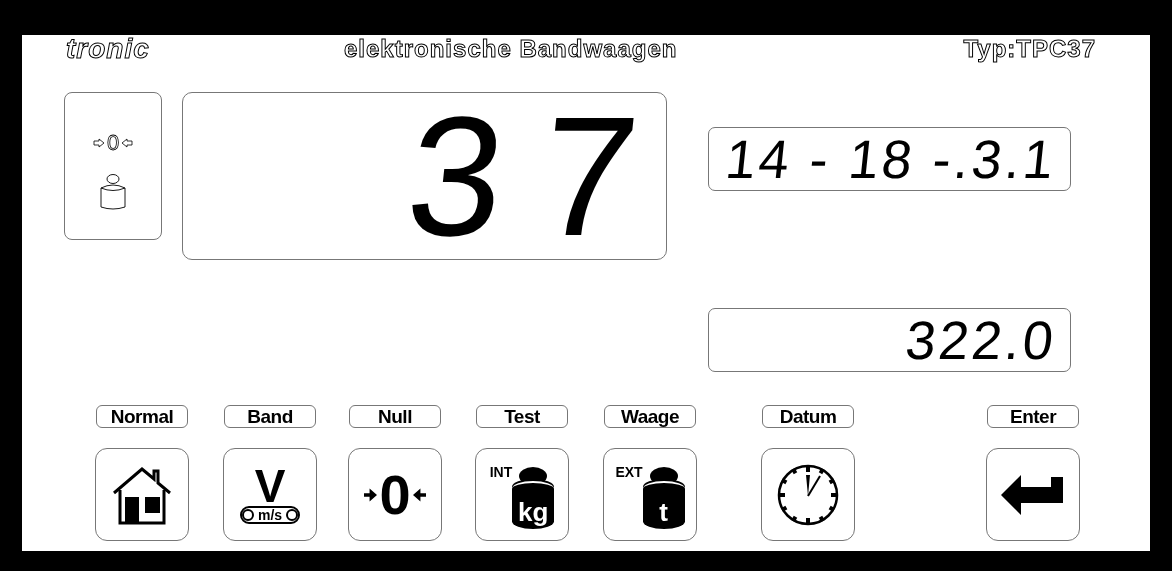 The height and width of the screenshot is (571, 1172). I want to click on model-label: Typ:TPC37, so click(1029, 49).